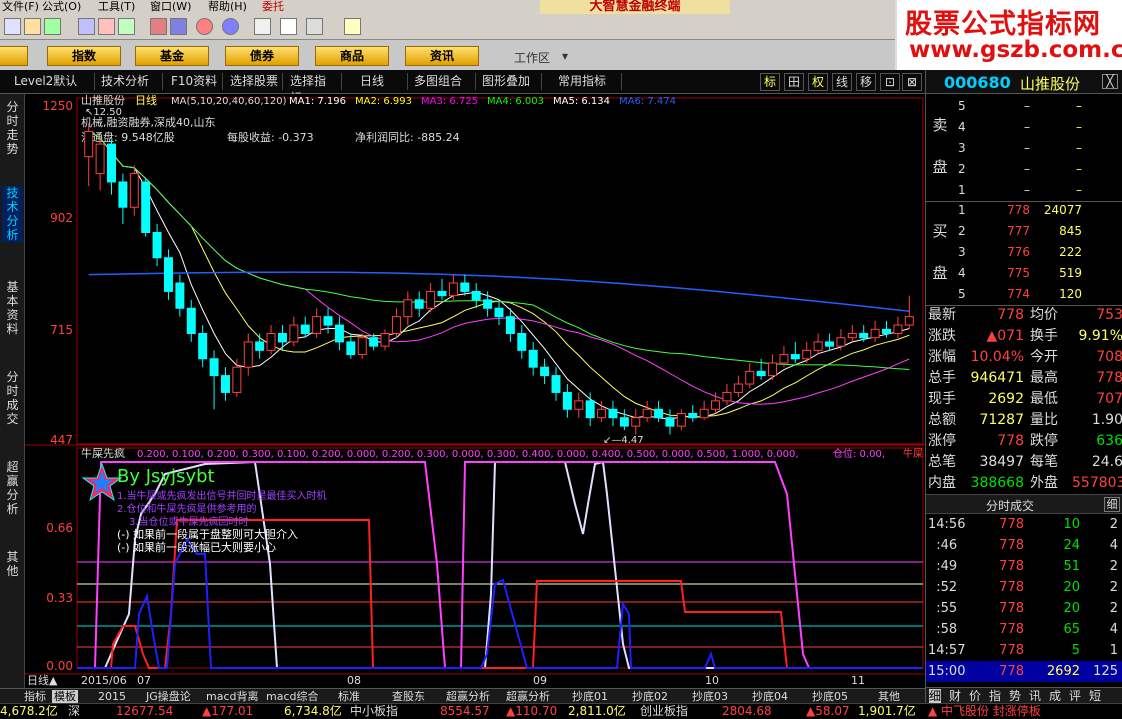 Image resolution: width=1122 pixels, height=719 pixels. Describe the element at coordinates (1024, 190) in the screenshot. I see `ask-row-1: 1– –` at that location.